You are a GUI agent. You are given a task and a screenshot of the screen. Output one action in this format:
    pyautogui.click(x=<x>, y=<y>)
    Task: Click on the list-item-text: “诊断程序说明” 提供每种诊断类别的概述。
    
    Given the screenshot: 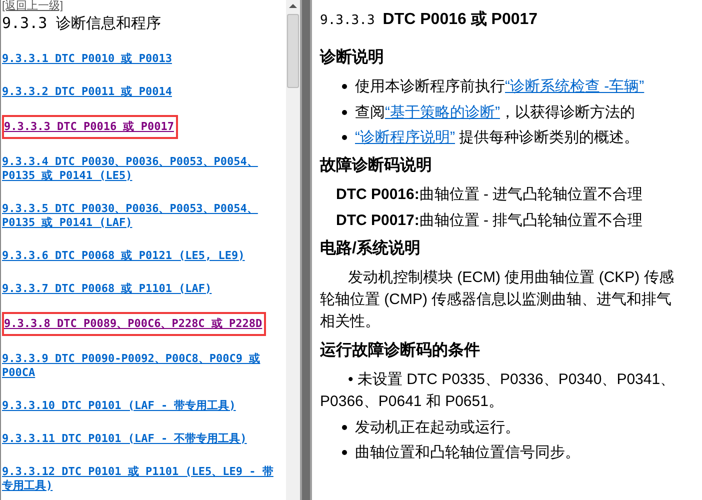 What is the action you would take?
    pyautogui.click(x=497, y=138)
    